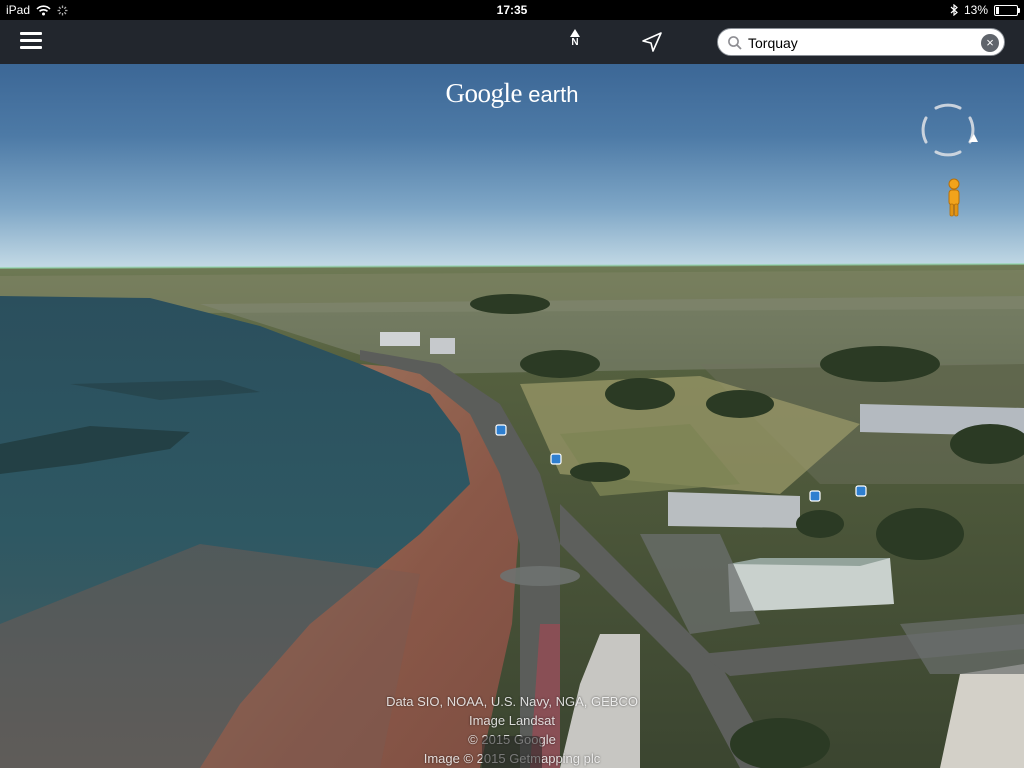 This screenshot has height=768, width=1024. What do you see at coordinates (512, 701) in the screenshot?
I see `attribution-line: Data SIO, NOAA, U.S. Navy, NGA, GEBCO` at bounding box center [512, 701].